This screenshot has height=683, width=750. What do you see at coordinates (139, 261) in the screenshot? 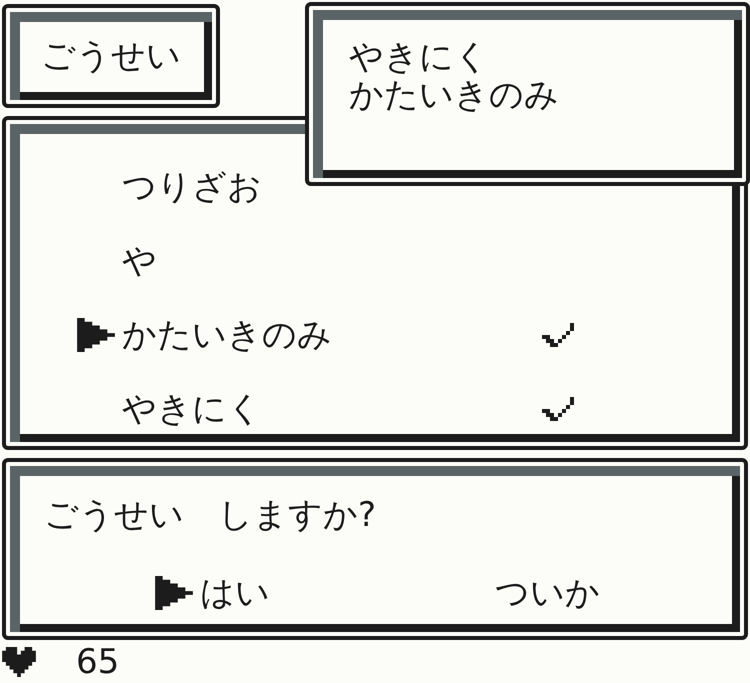
I see `item-label: や` at bounding box center [139, 261].